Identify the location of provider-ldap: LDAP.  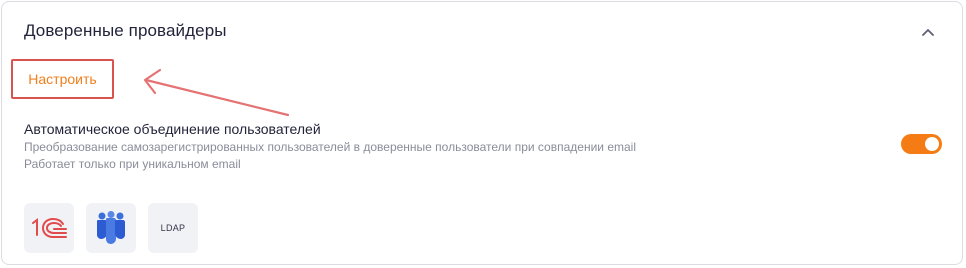
(173, 228).